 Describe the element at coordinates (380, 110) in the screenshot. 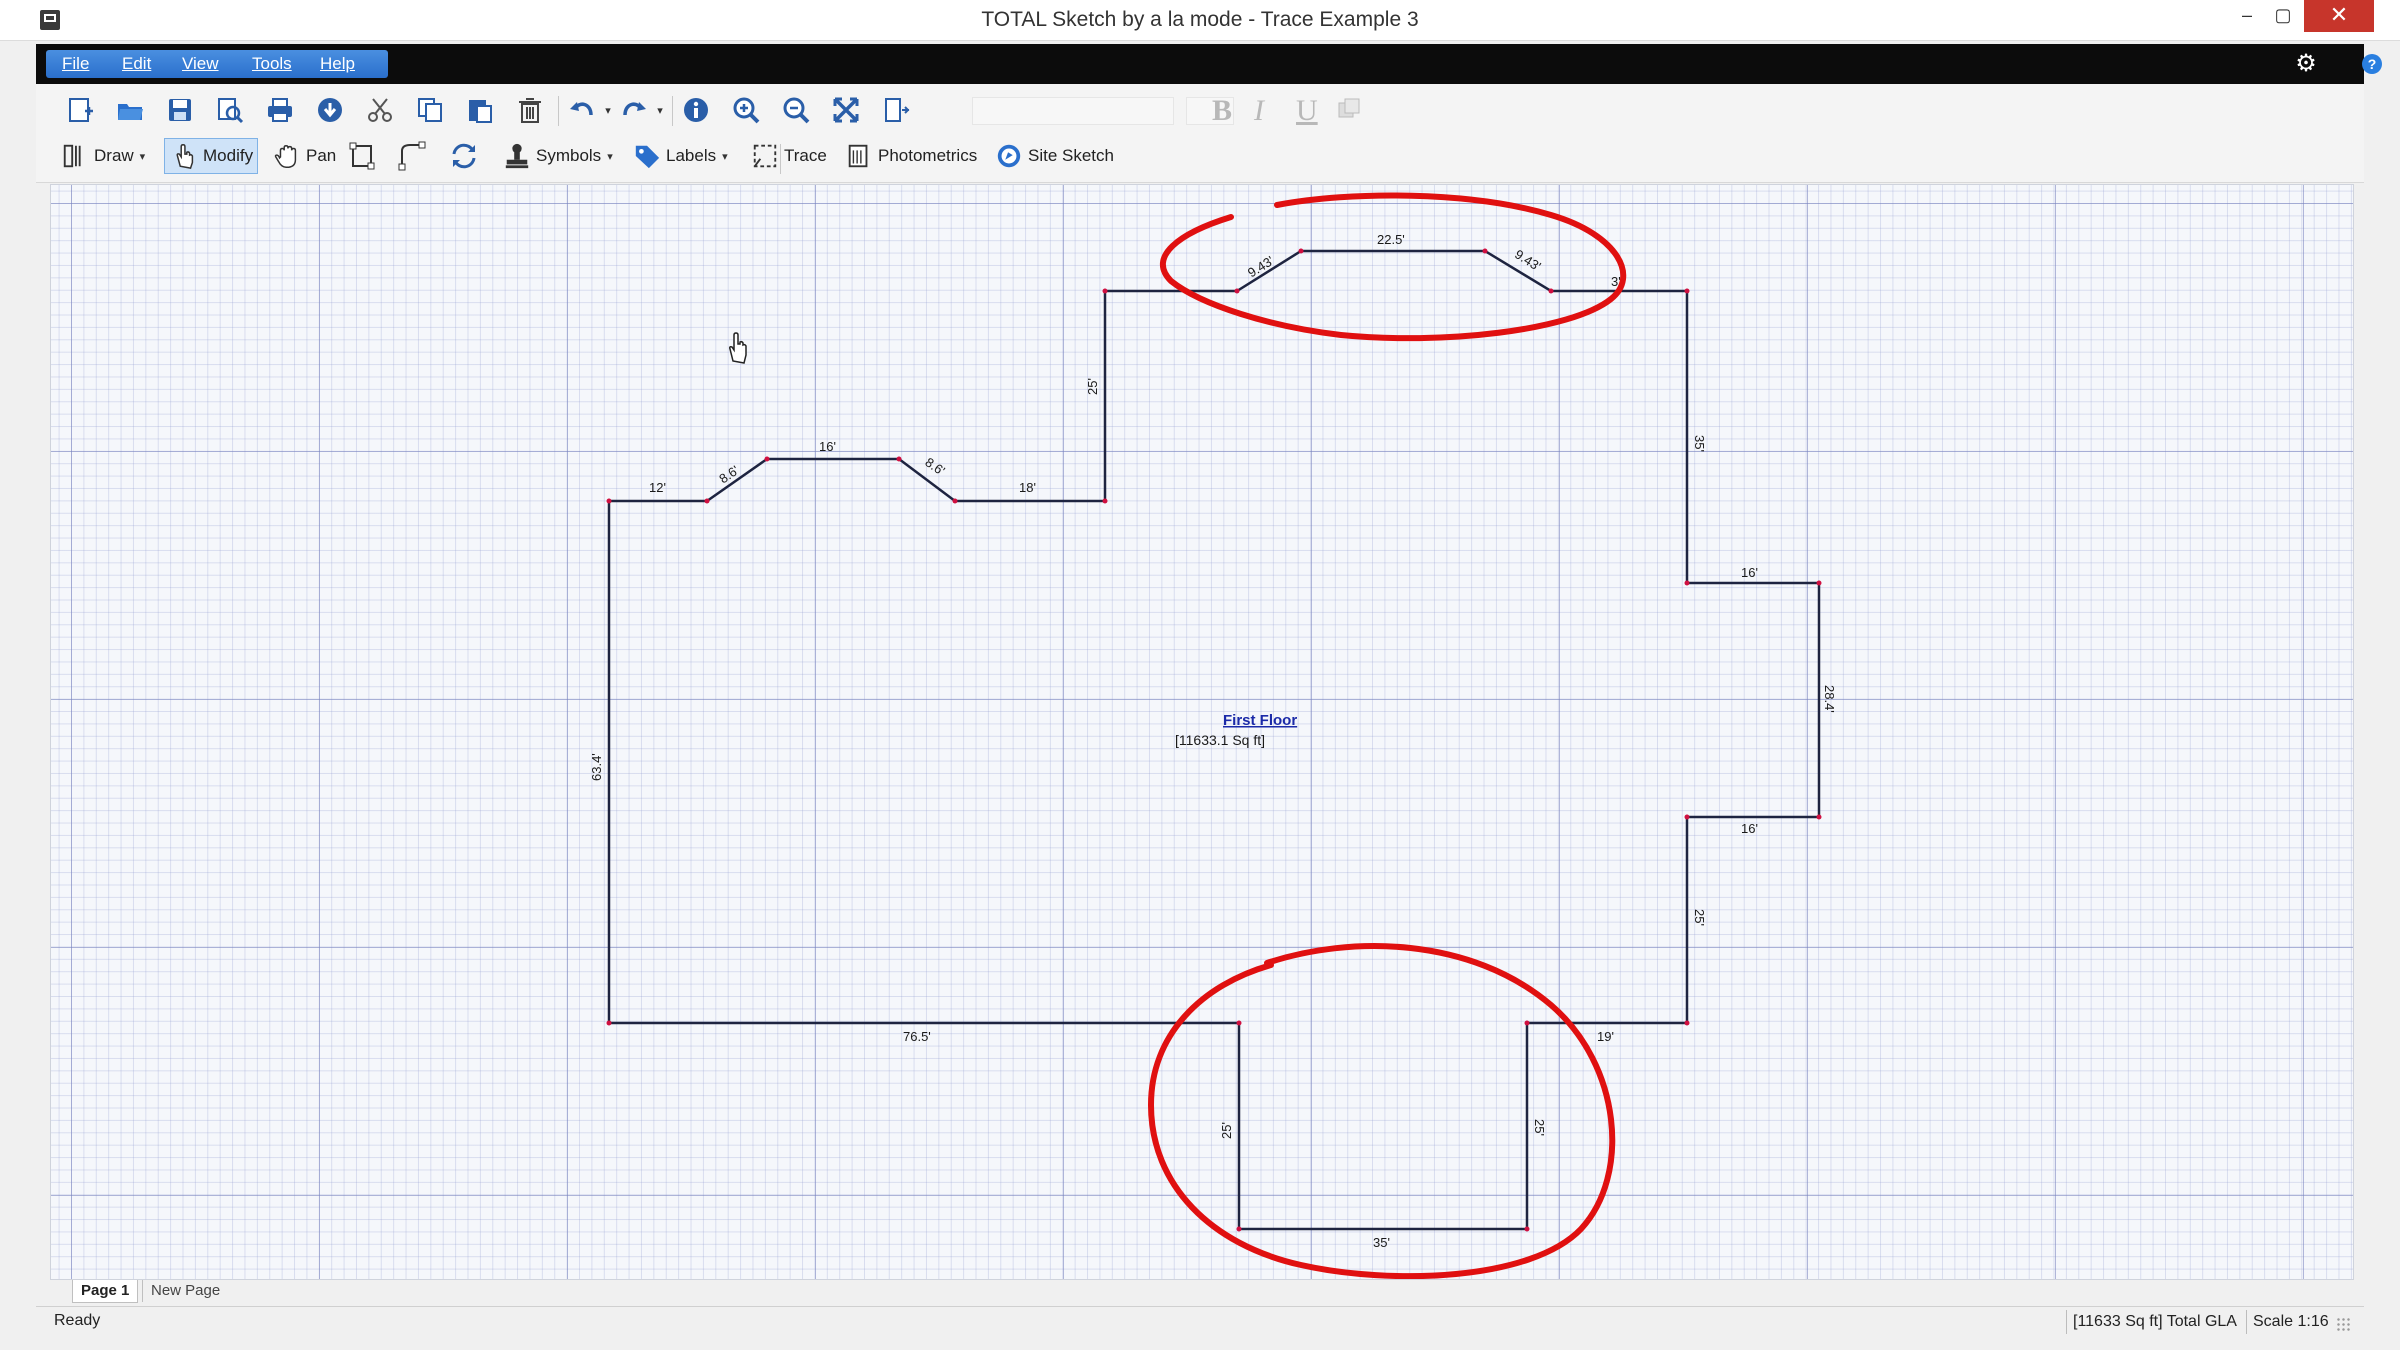

I see `cut-icon` at that location.